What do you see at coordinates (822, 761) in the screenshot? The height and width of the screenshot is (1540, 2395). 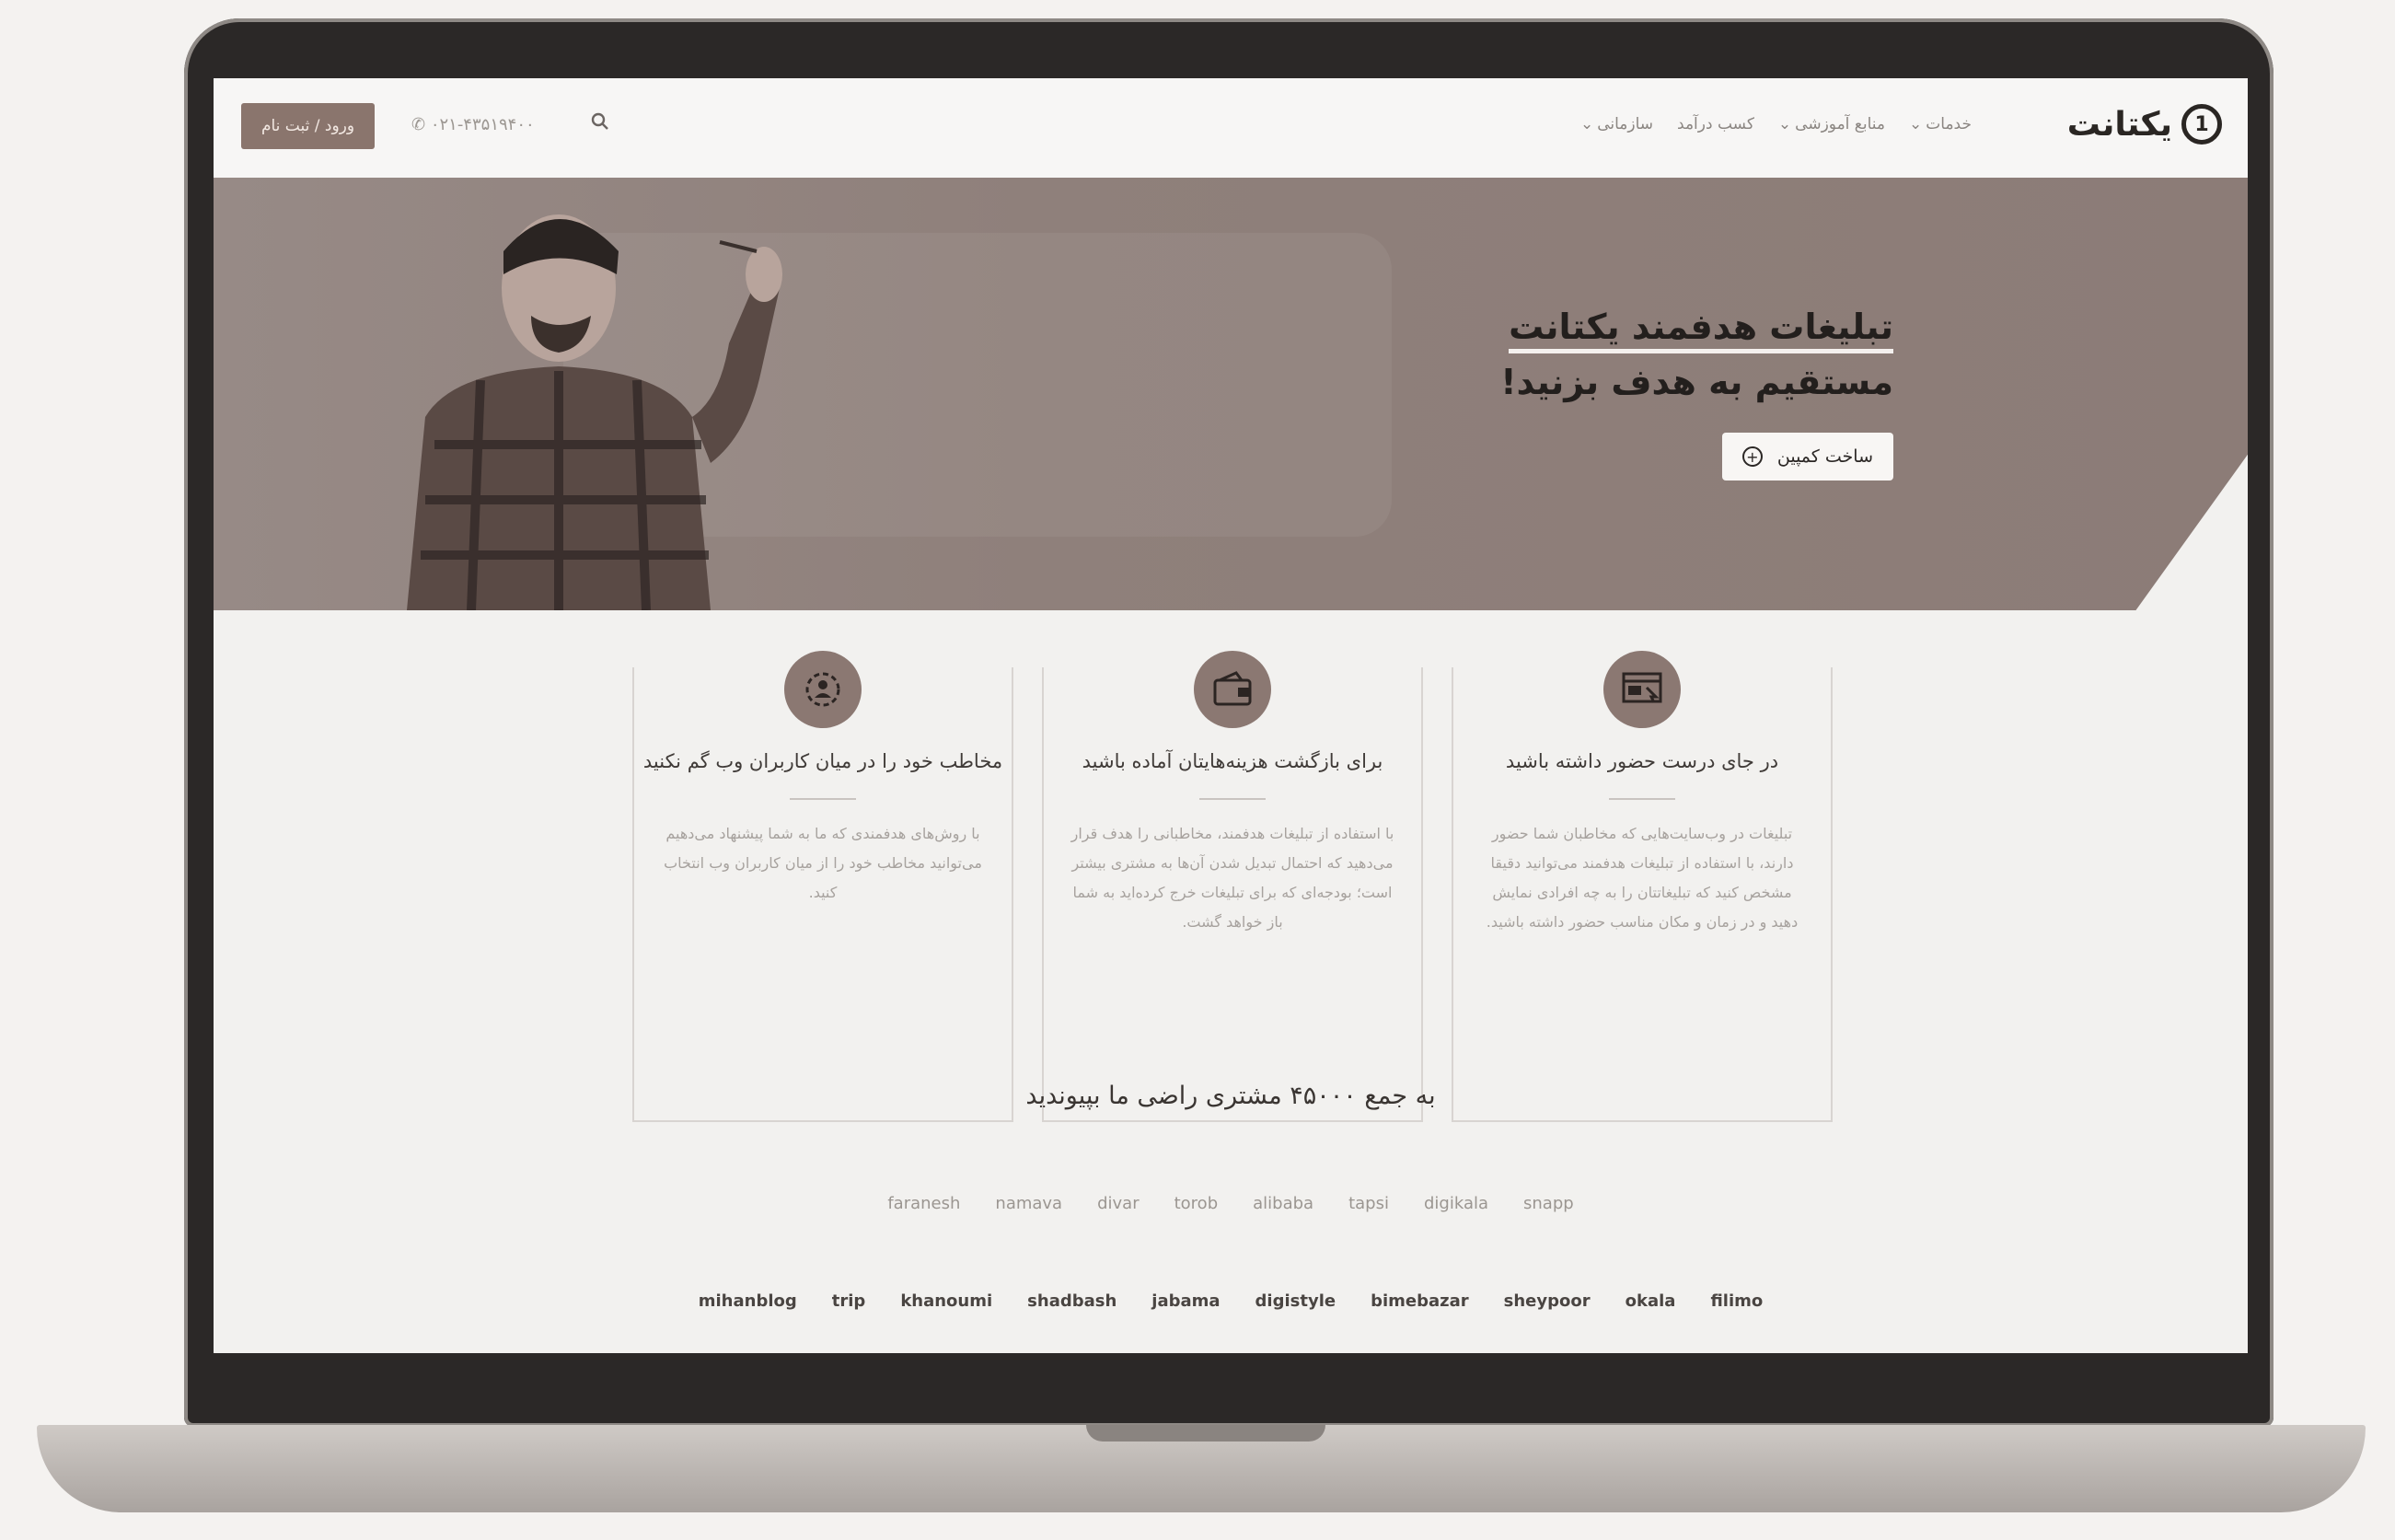 I see `feature-title: مخاطب خود را در میان کاربران وب گم نکنید` at bounding box center [822, 761].